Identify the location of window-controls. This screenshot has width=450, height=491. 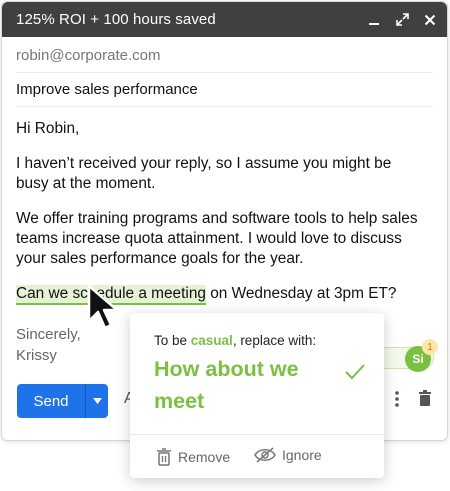
(402, 20).